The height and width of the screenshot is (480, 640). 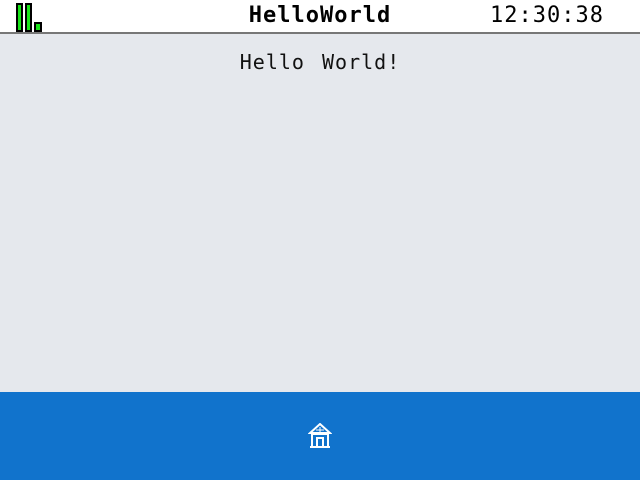 I want to click on home-icon, so click(x=320, y=435).